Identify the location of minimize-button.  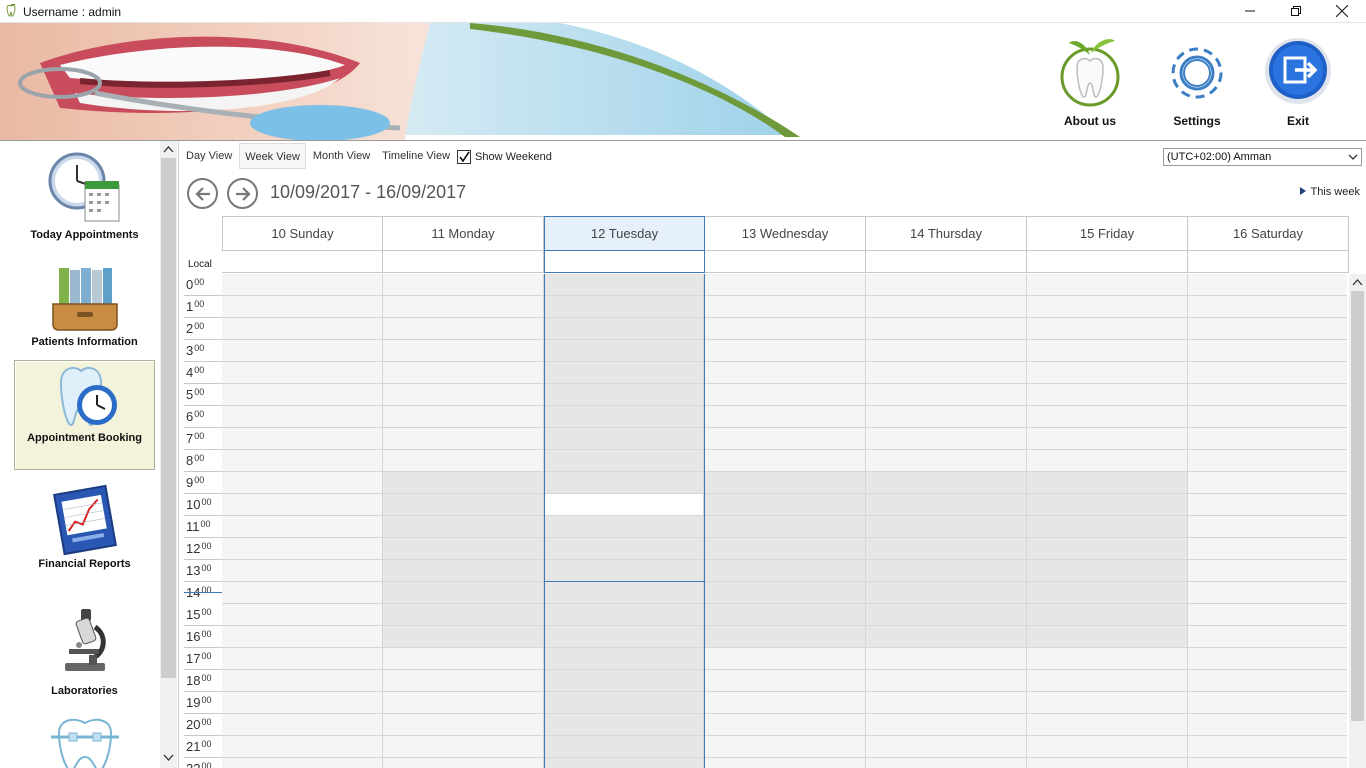
(1250, 11).